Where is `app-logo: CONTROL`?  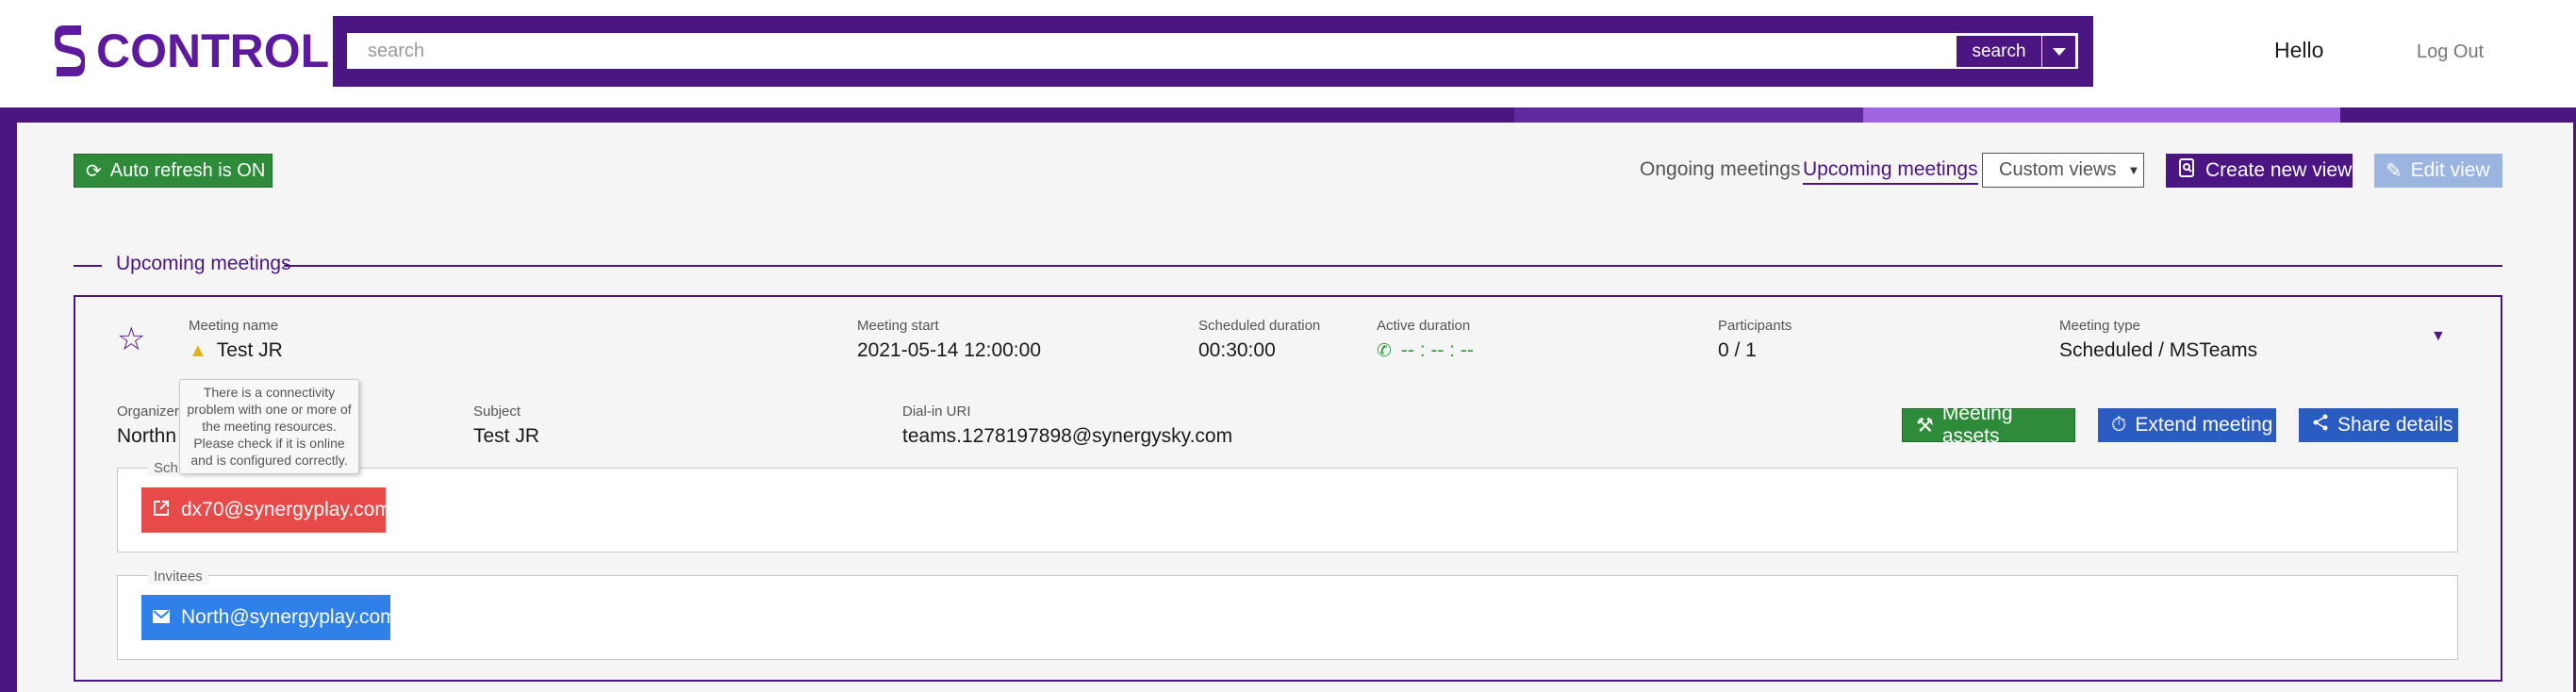
app-logo: CONTROL is located at coordinates (191, 51).